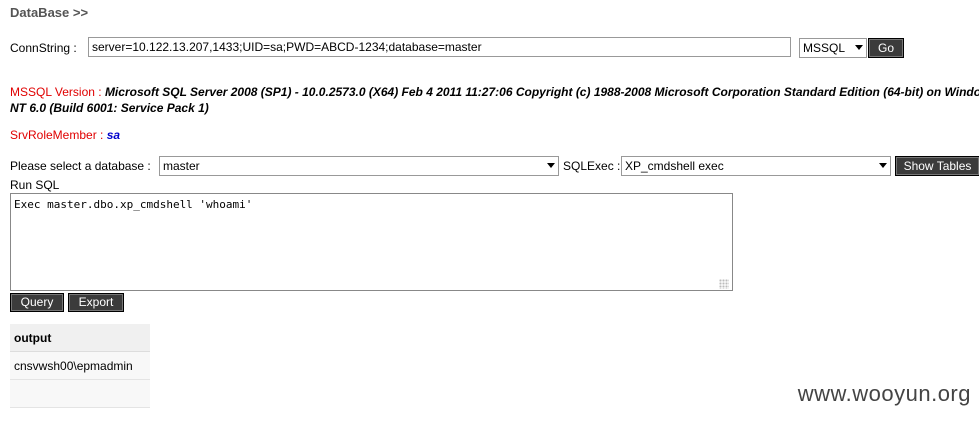 Image resolution: width=979 pixels, height=423 pixels. Describe the element at coordinates (886, 48) in the screenshot. I see `go-button: Go` at that location.